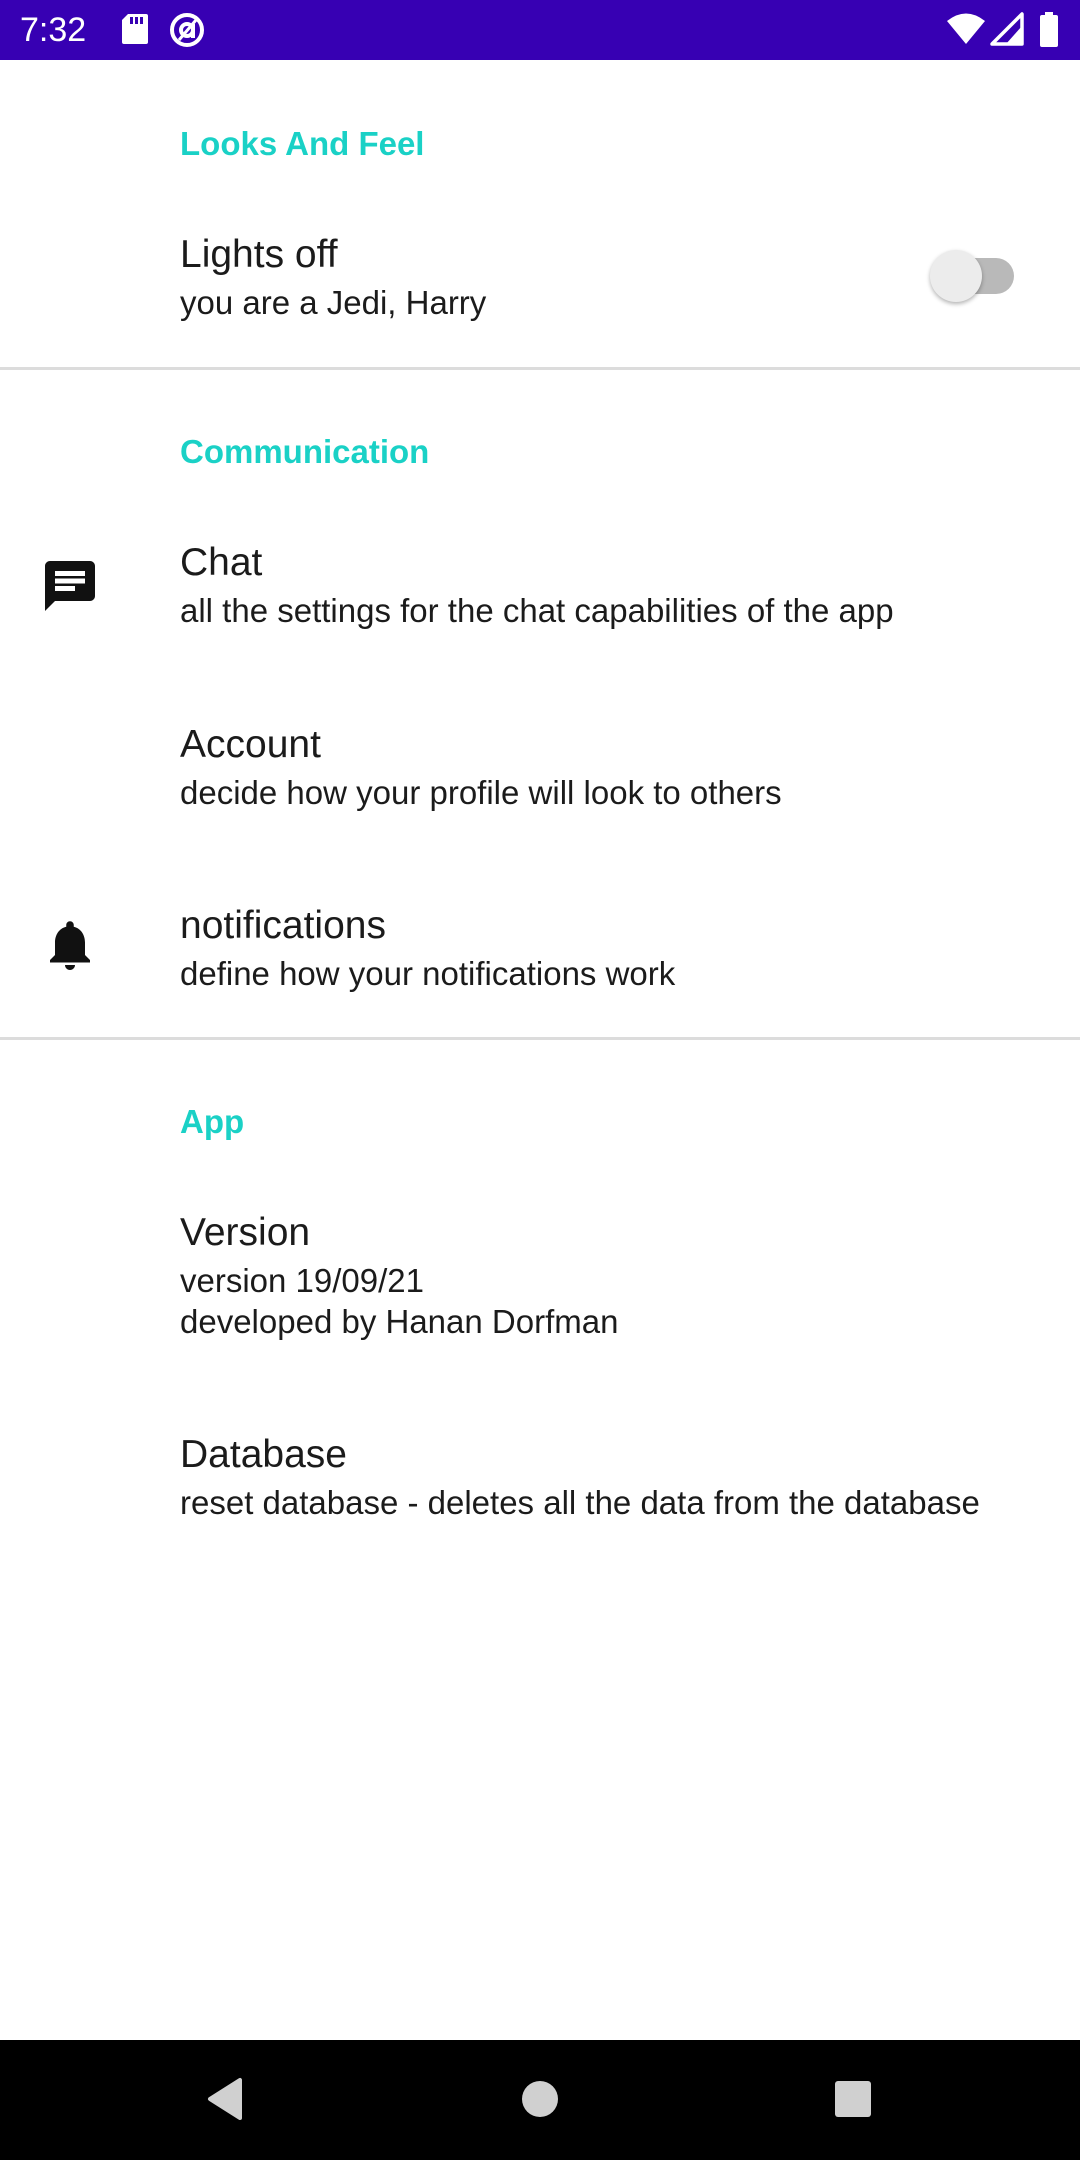 This screenshot has height=2160, width=1080. I want to click on switch-thumb, so click(956, 276).